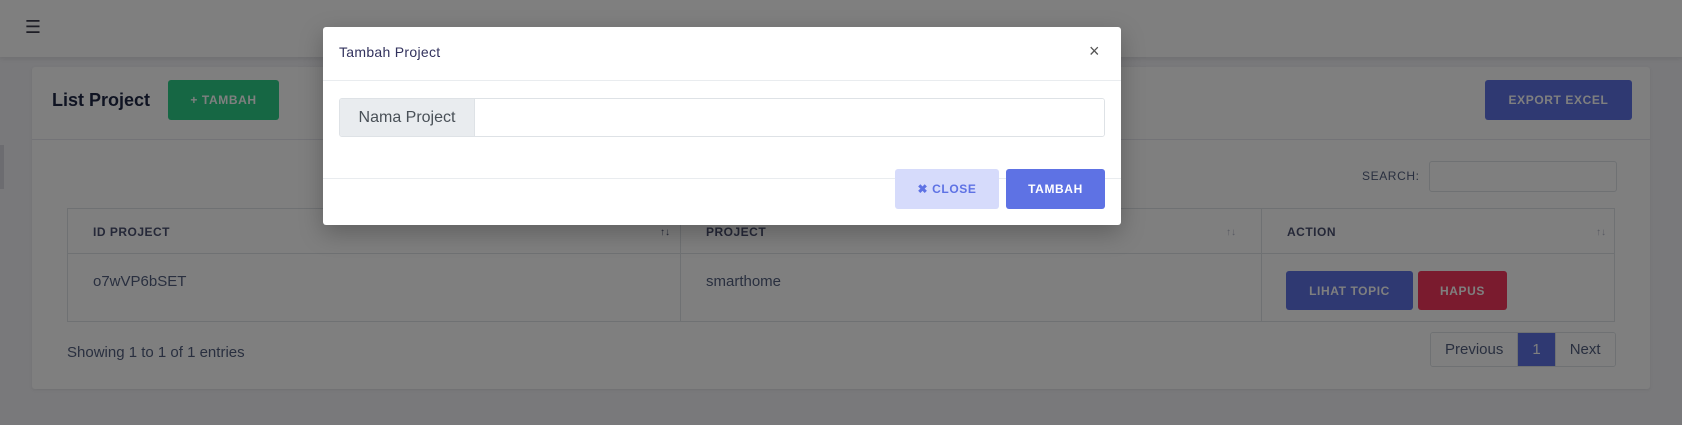 This screenshot has width=1682, height=425. Describe the element at coordinates (407, 117) in the screenshot. I see `project-name-label: Nama Project` at that location.